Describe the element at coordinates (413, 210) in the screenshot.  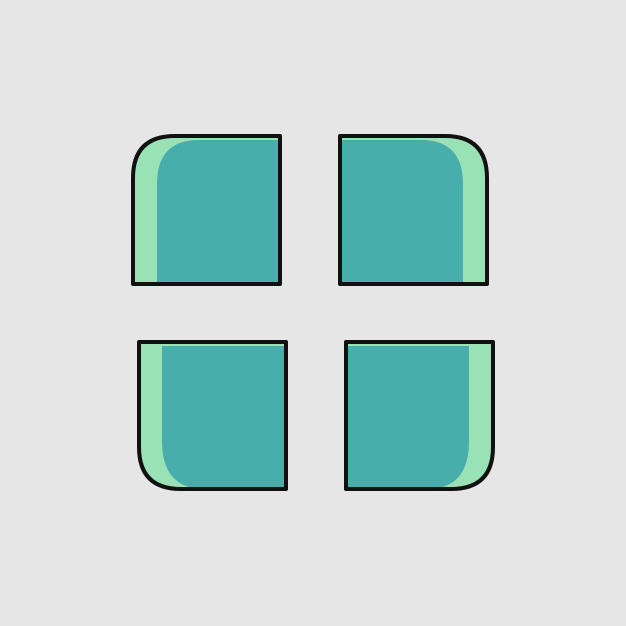
I see `tile-top-right` at that location.